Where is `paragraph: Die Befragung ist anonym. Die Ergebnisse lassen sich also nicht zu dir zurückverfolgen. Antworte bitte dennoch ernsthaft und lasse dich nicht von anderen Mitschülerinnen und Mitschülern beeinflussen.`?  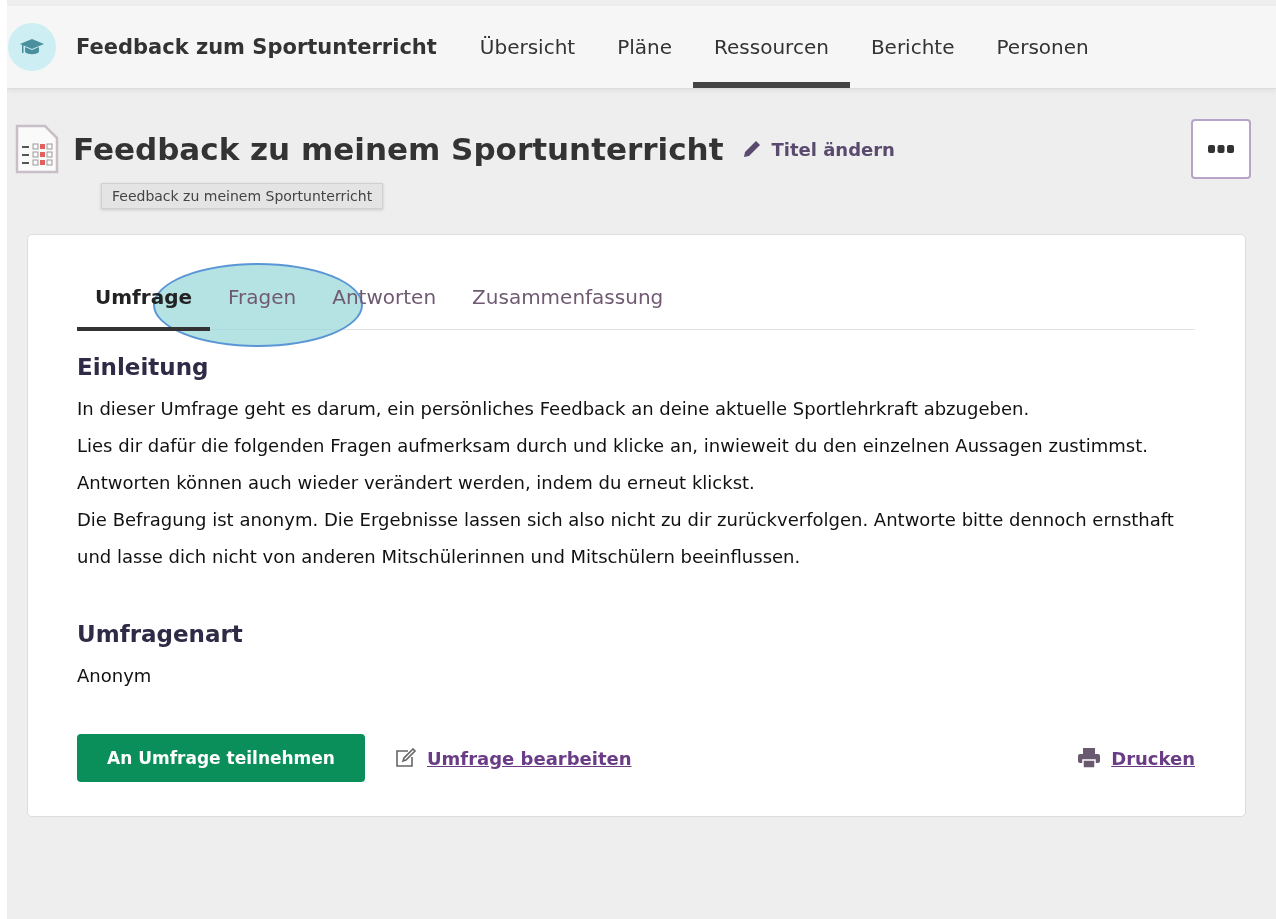 paragraph: Die Befragung ist anonym. Die Ergebnisse lassen sich also nicht zu dir zurückverfolgen. Antworte bitte dennoch ernsthaft und lasse dich nicht von anderen Mitschülerinnen und Mitschülern beeinflussen. is located at coordinates (626, 538).